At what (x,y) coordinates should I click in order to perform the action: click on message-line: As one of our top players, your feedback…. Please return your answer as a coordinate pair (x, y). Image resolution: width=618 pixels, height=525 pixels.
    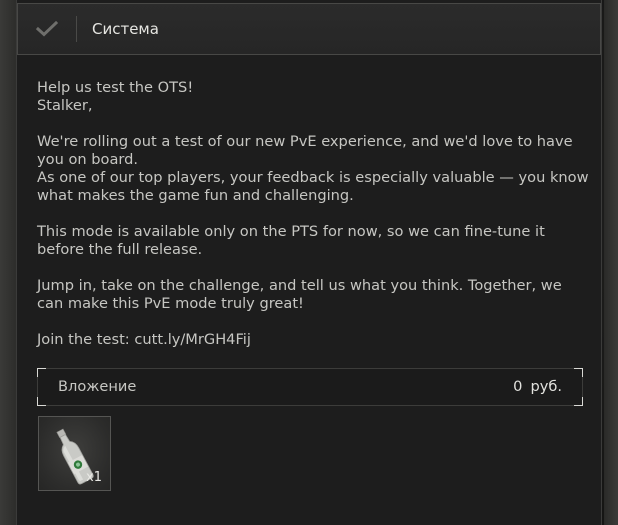
    Looking at the image, I should click on (313, 177).